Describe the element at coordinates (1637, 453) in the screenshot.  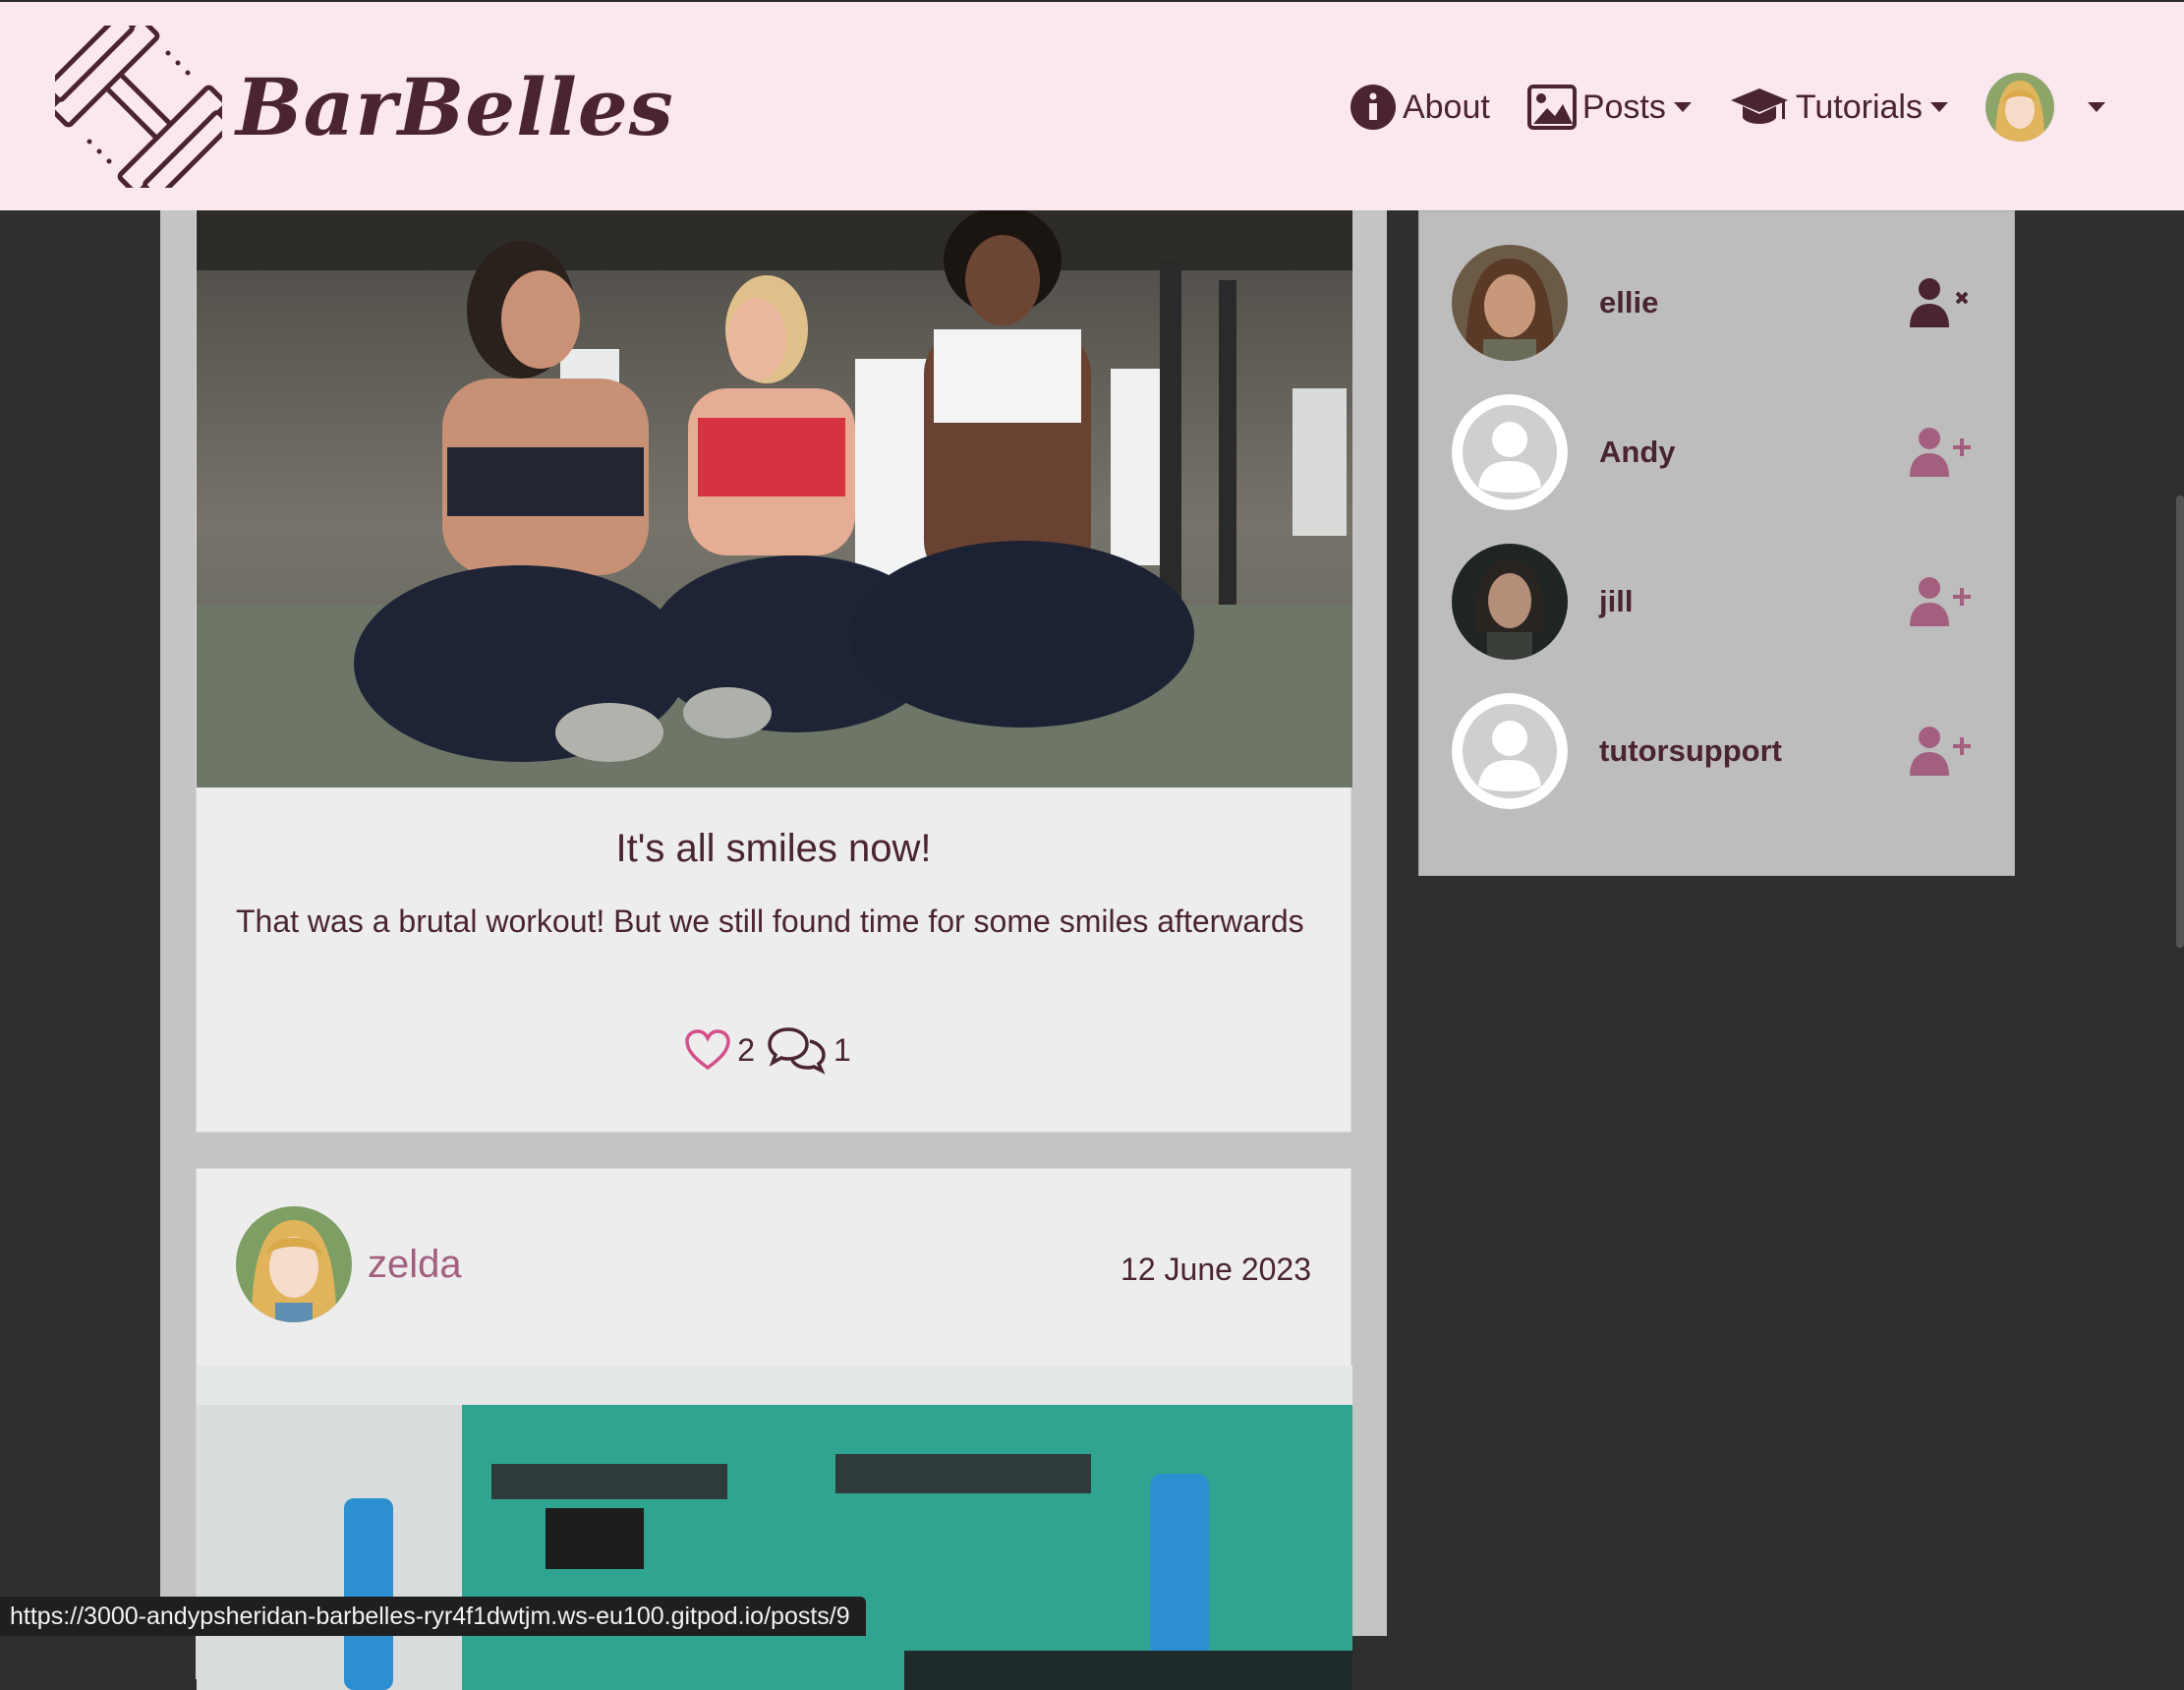
I see `profile-name: Andy` at that location.